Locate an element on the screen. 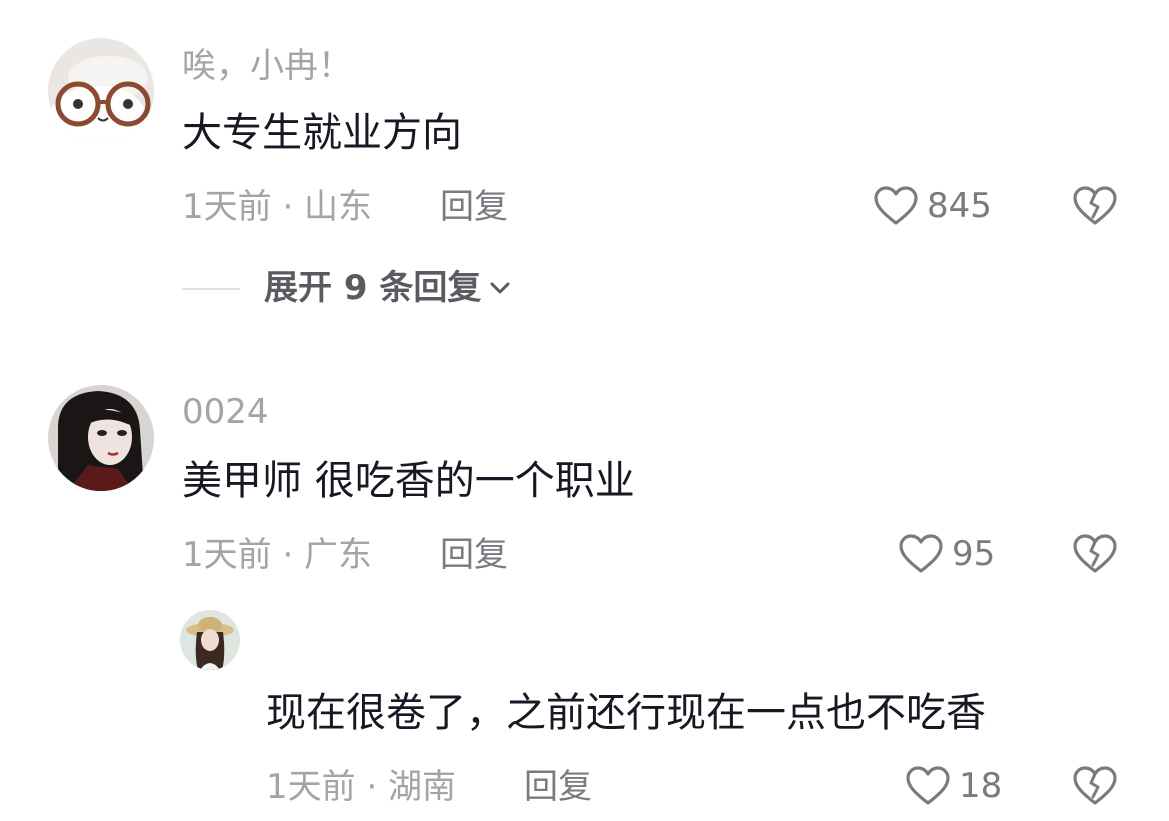 The width and height of the screenshot is (1169, 821). like-count: 18 is located at coordinates (981, 786).